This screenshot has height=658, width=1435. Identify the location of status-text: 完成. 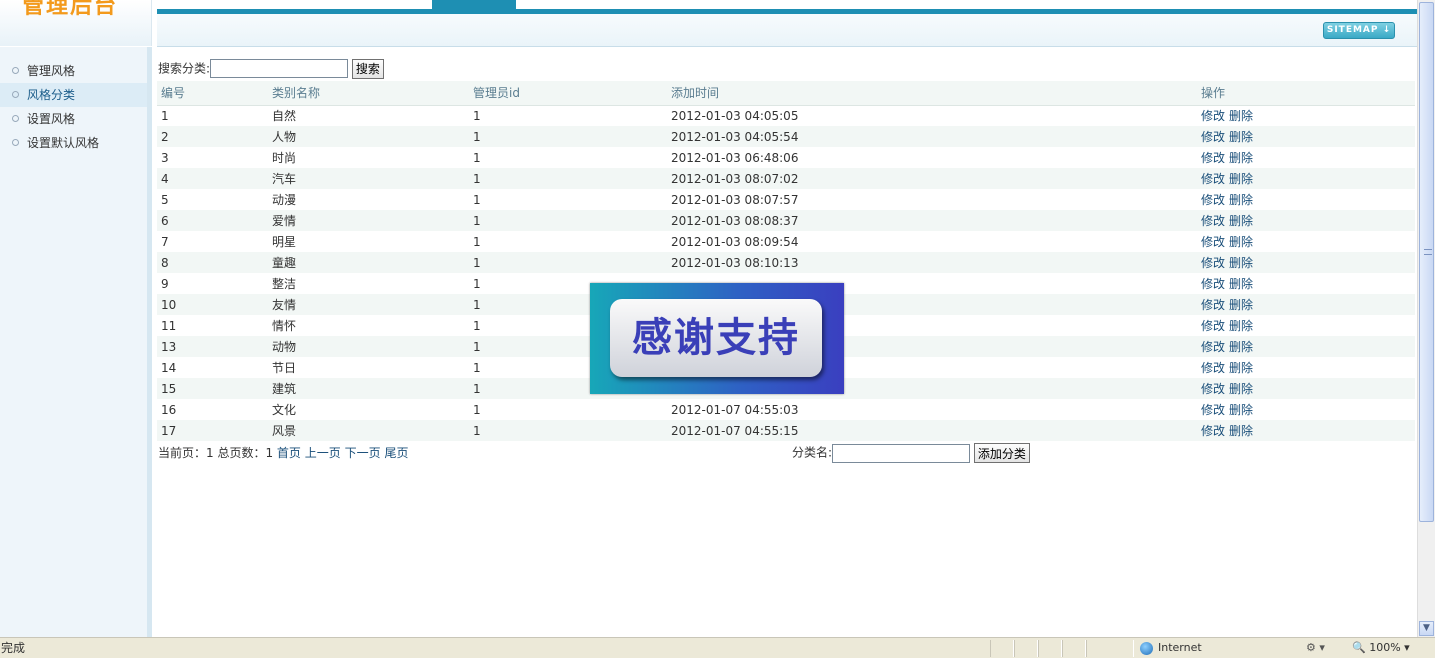
(13, 648).